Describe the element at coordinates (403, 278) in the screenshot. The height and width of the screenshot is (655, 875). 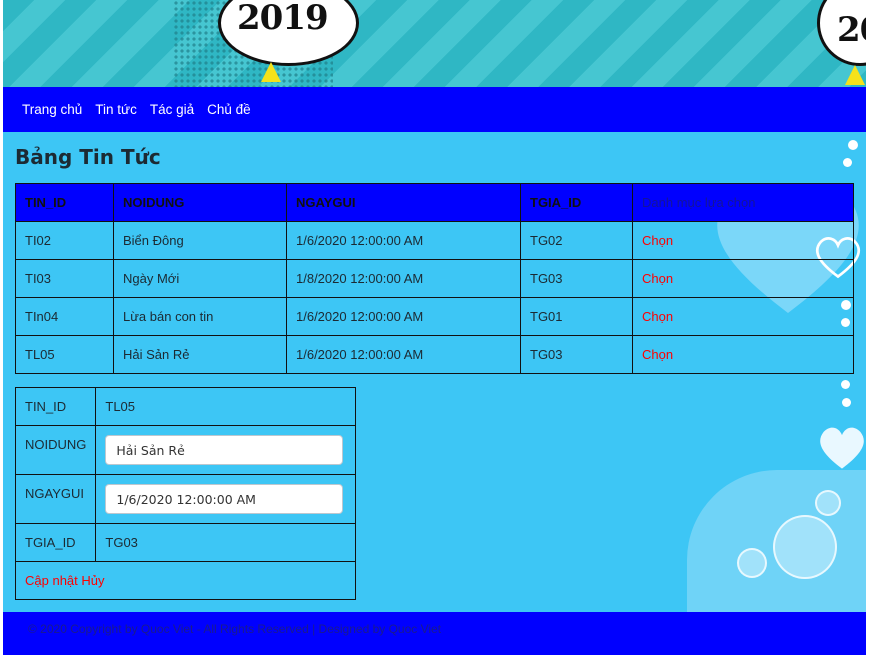
I see `cell-ngaygui: 1/8/2020 12:00:00 AM` at that location.